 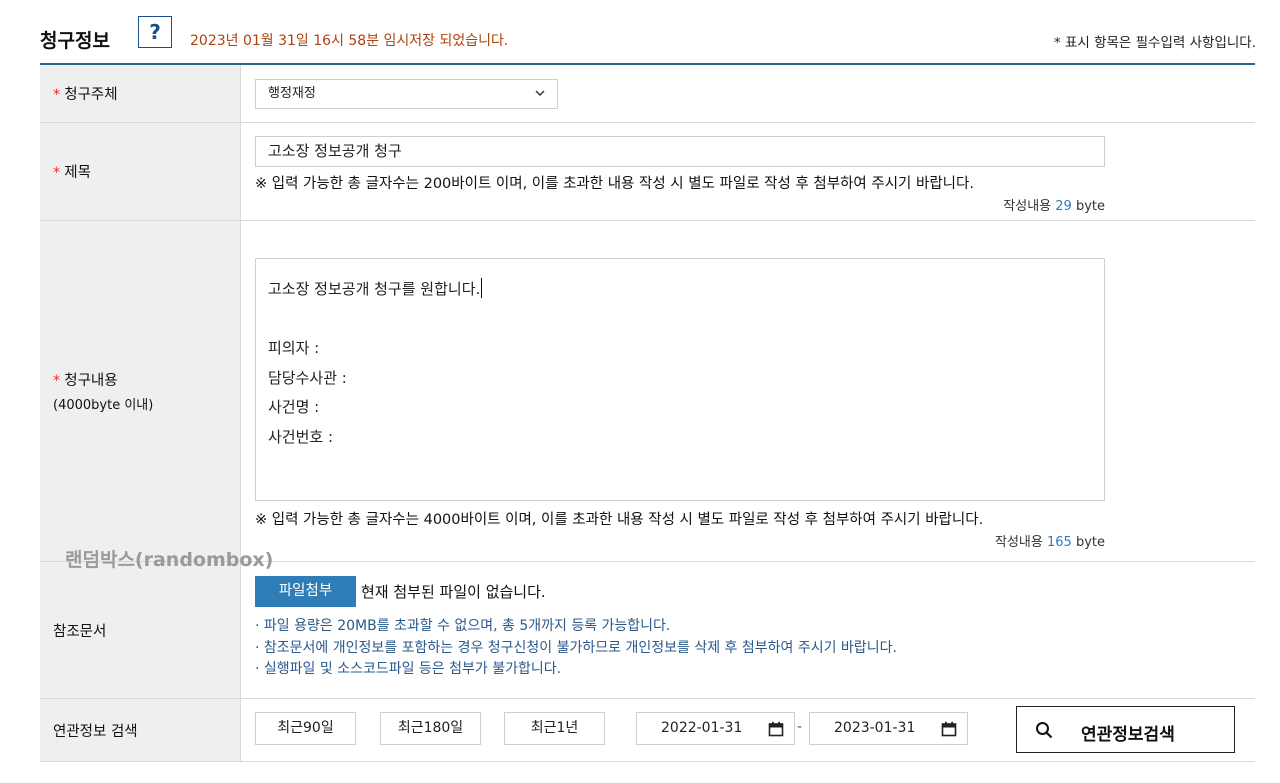 I want to click on content-line-empty, so click(x=680, y=320).